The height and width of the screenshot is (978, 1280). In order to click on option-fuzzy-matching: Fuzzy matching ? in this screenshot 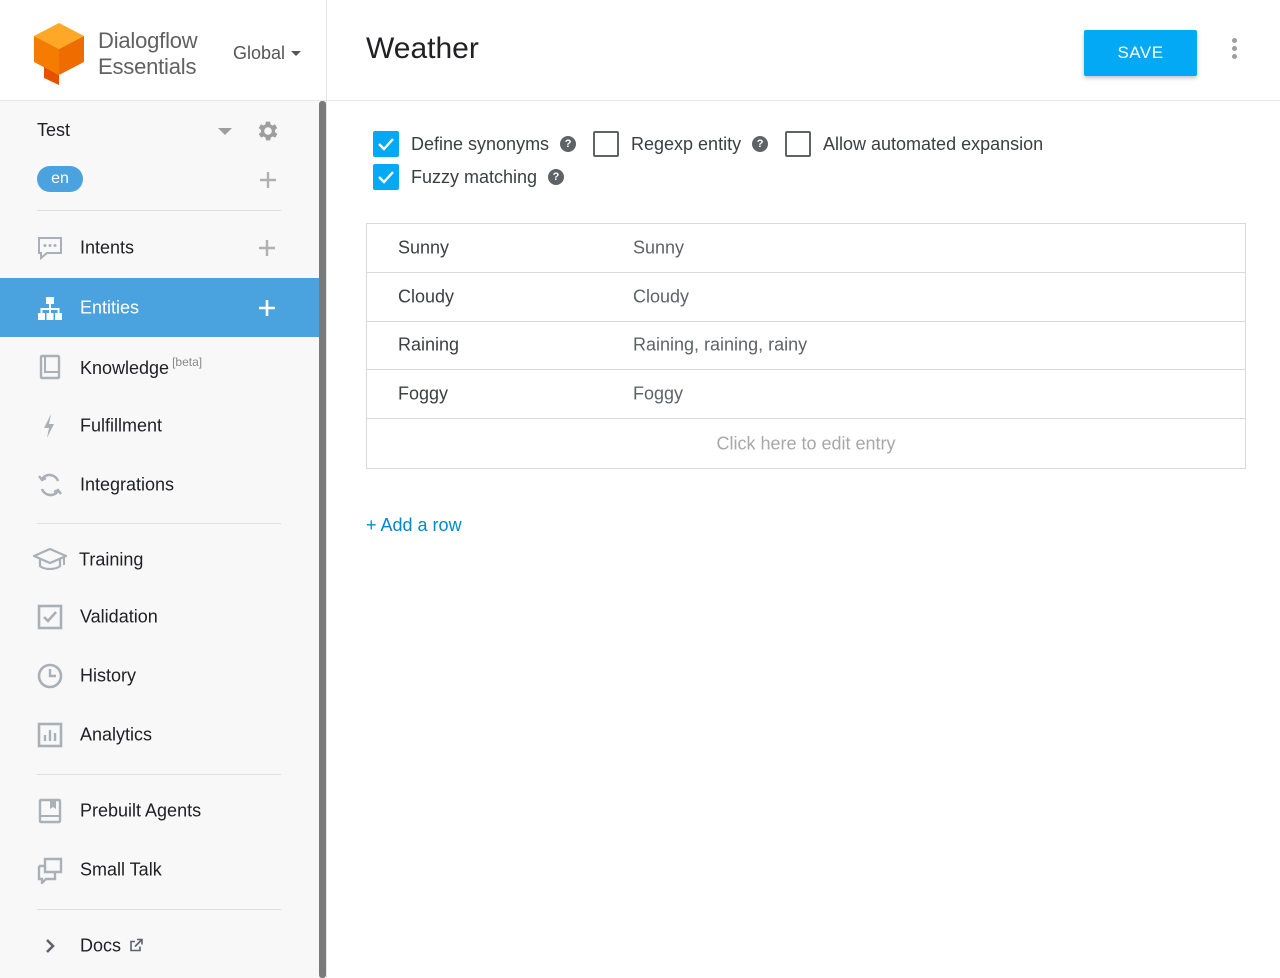, I will do `click(469, 177)`.